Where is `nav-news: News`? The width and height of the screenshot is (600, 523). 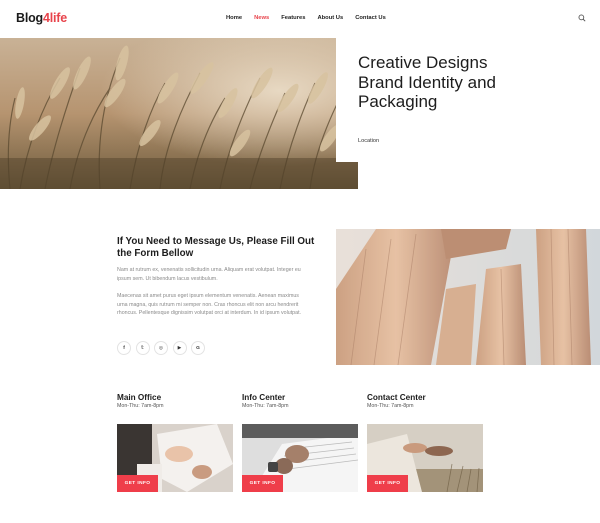
nav-news: News is located at coordinates (261, 18).